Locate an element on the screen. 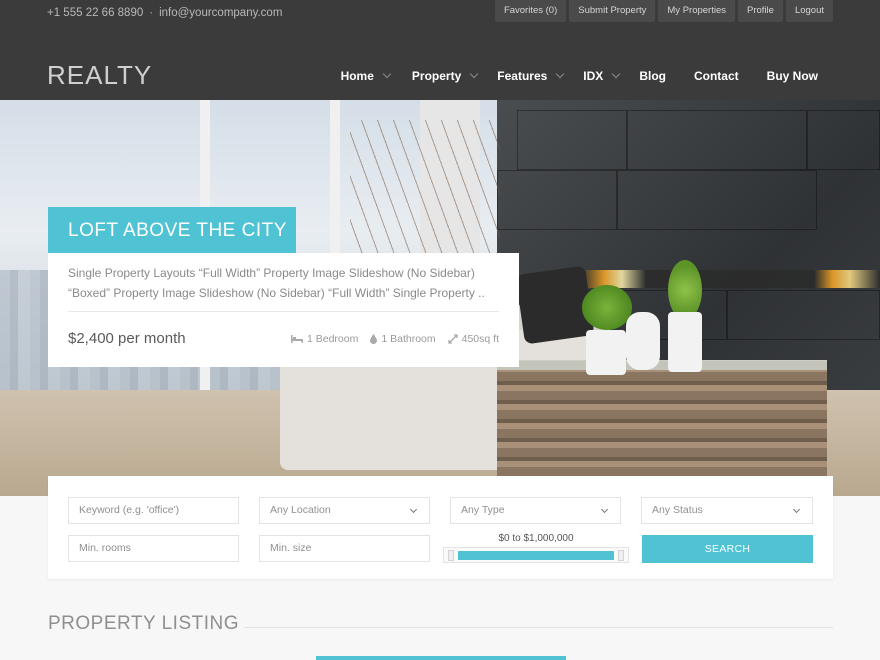 The image size is (880, 660). nav-home: Home is located at coordinates (366, 76).